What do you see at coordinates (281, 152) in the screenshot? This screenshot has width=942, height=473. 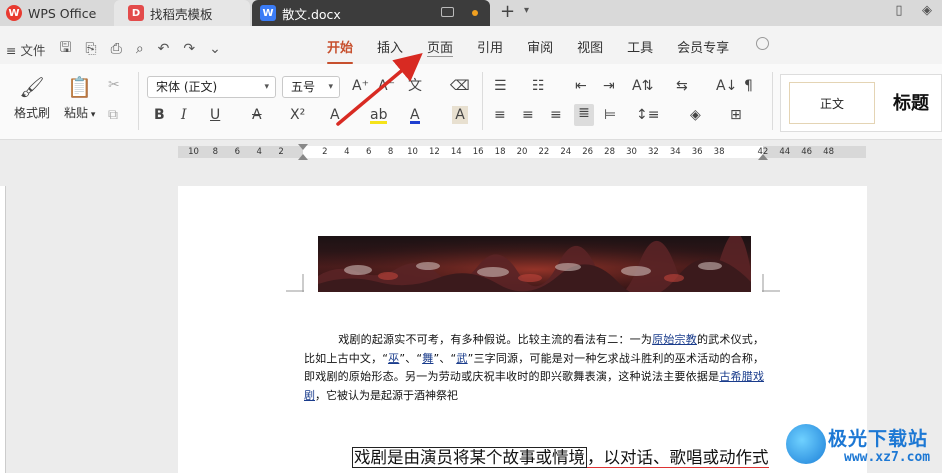 I see `ruler-tick: 2` at bounding box center [281, 152].